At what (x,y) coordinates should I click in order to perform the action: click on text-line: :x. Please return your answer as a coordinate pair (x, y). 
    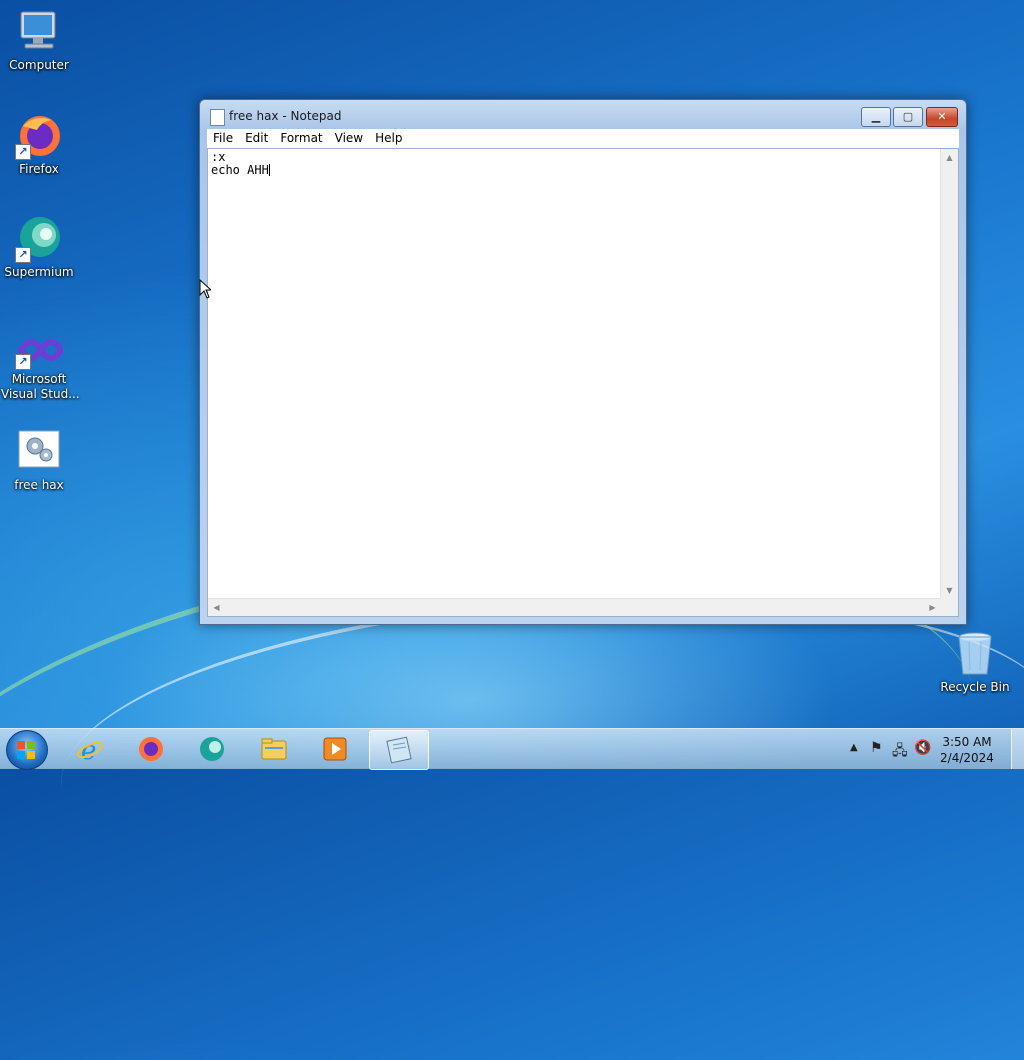
    Looking at the image, I should click on (218, 157).